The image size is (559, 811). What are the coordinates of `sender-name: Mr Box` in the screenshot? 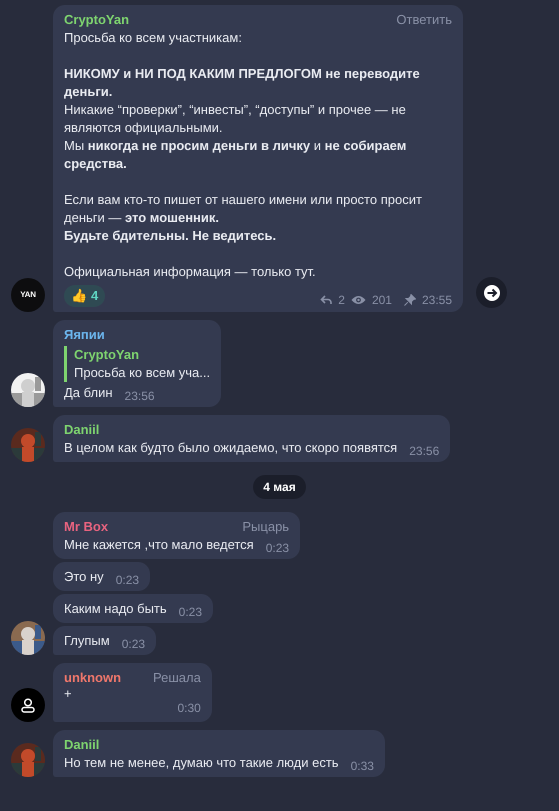 It's located at (86, 527).